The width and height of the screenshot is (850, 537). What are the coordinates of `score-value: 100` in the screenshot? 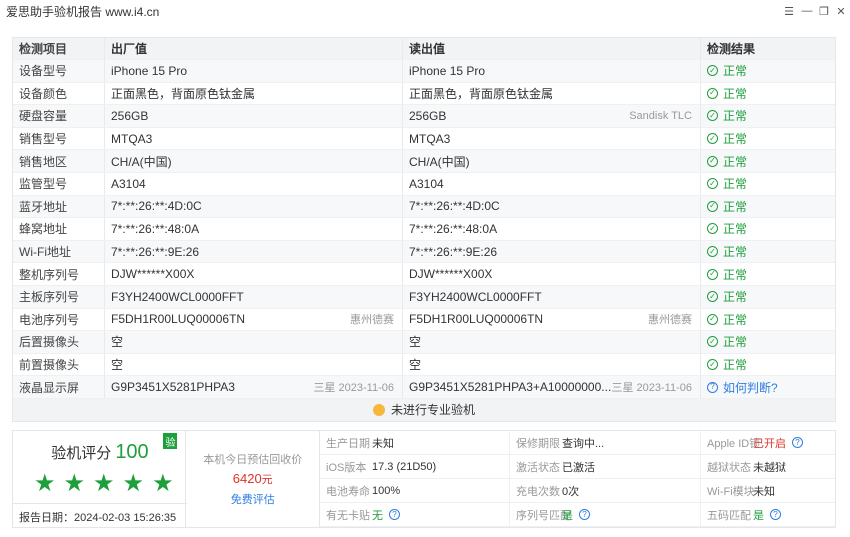 It's located at (132, 452).